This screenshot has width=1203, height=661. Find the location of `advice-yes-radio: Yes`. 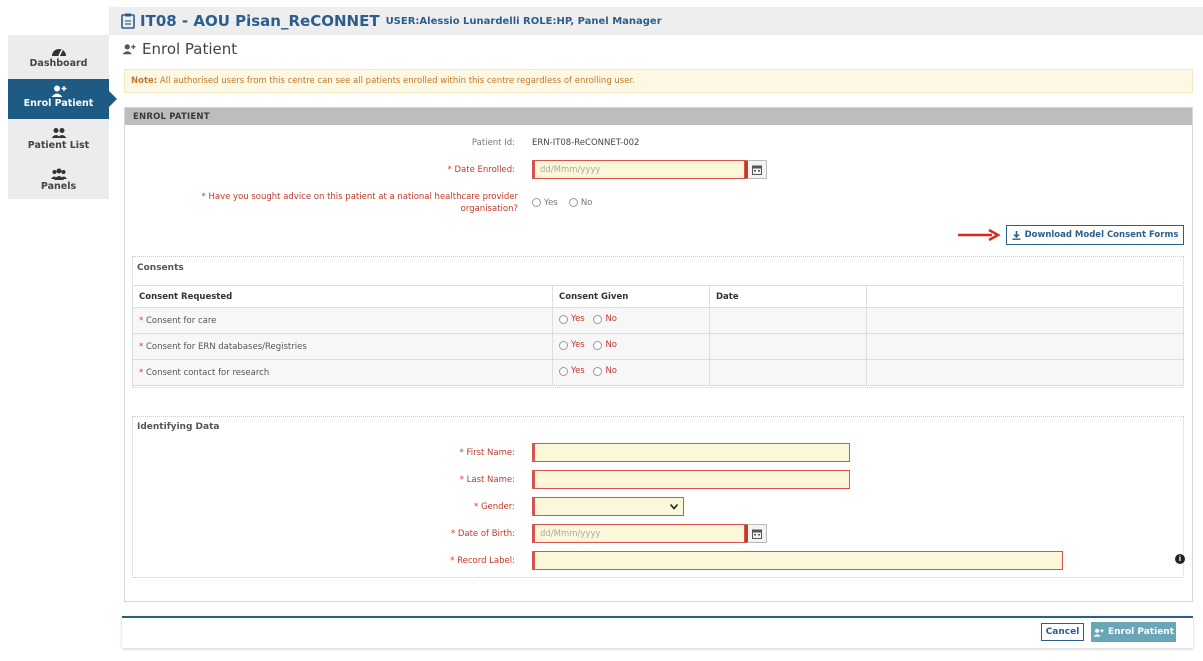

advice-yes-radio: Yes is located at coordinates (545, 203).